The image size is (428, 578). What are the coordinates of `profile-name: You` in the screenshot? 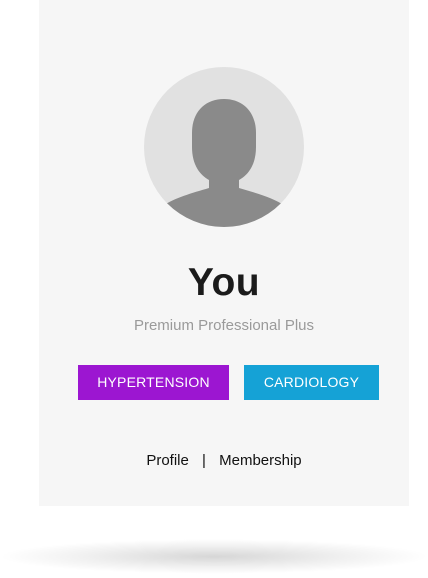 It's located at (224, 282).